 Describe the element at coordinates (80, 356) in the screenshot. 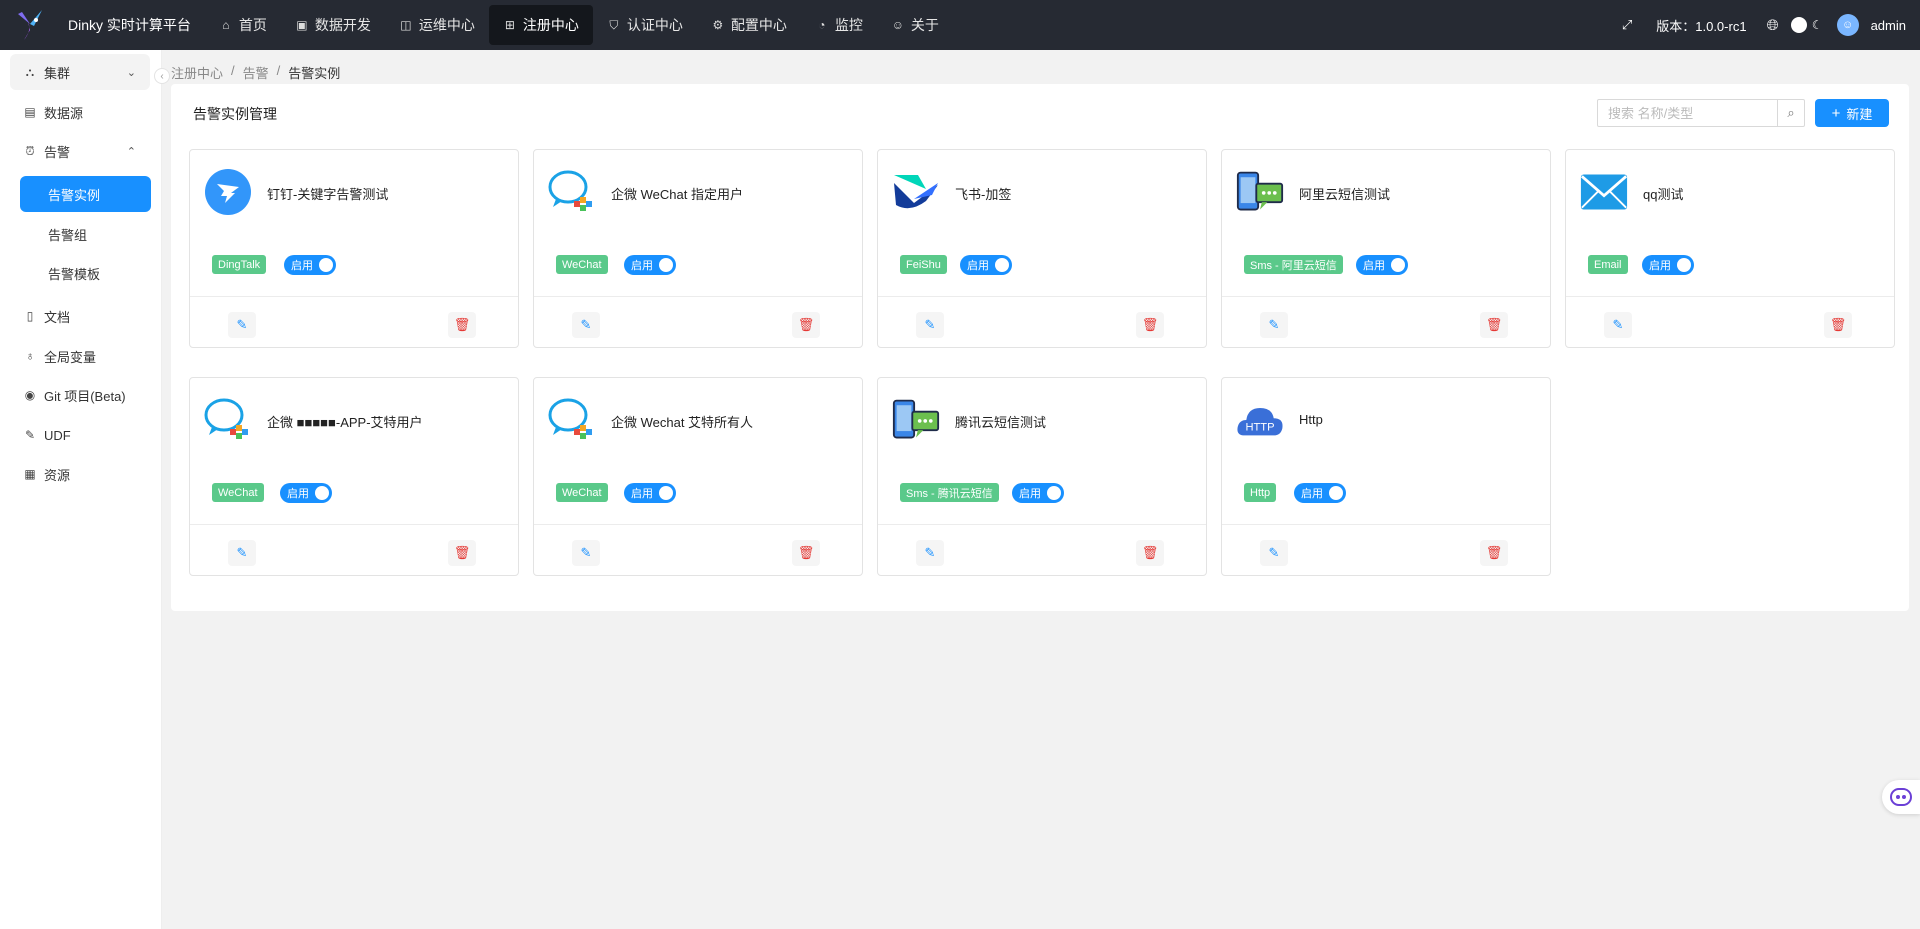

I see `sidebar-item-variables: ♁ 全局变量` at that location.